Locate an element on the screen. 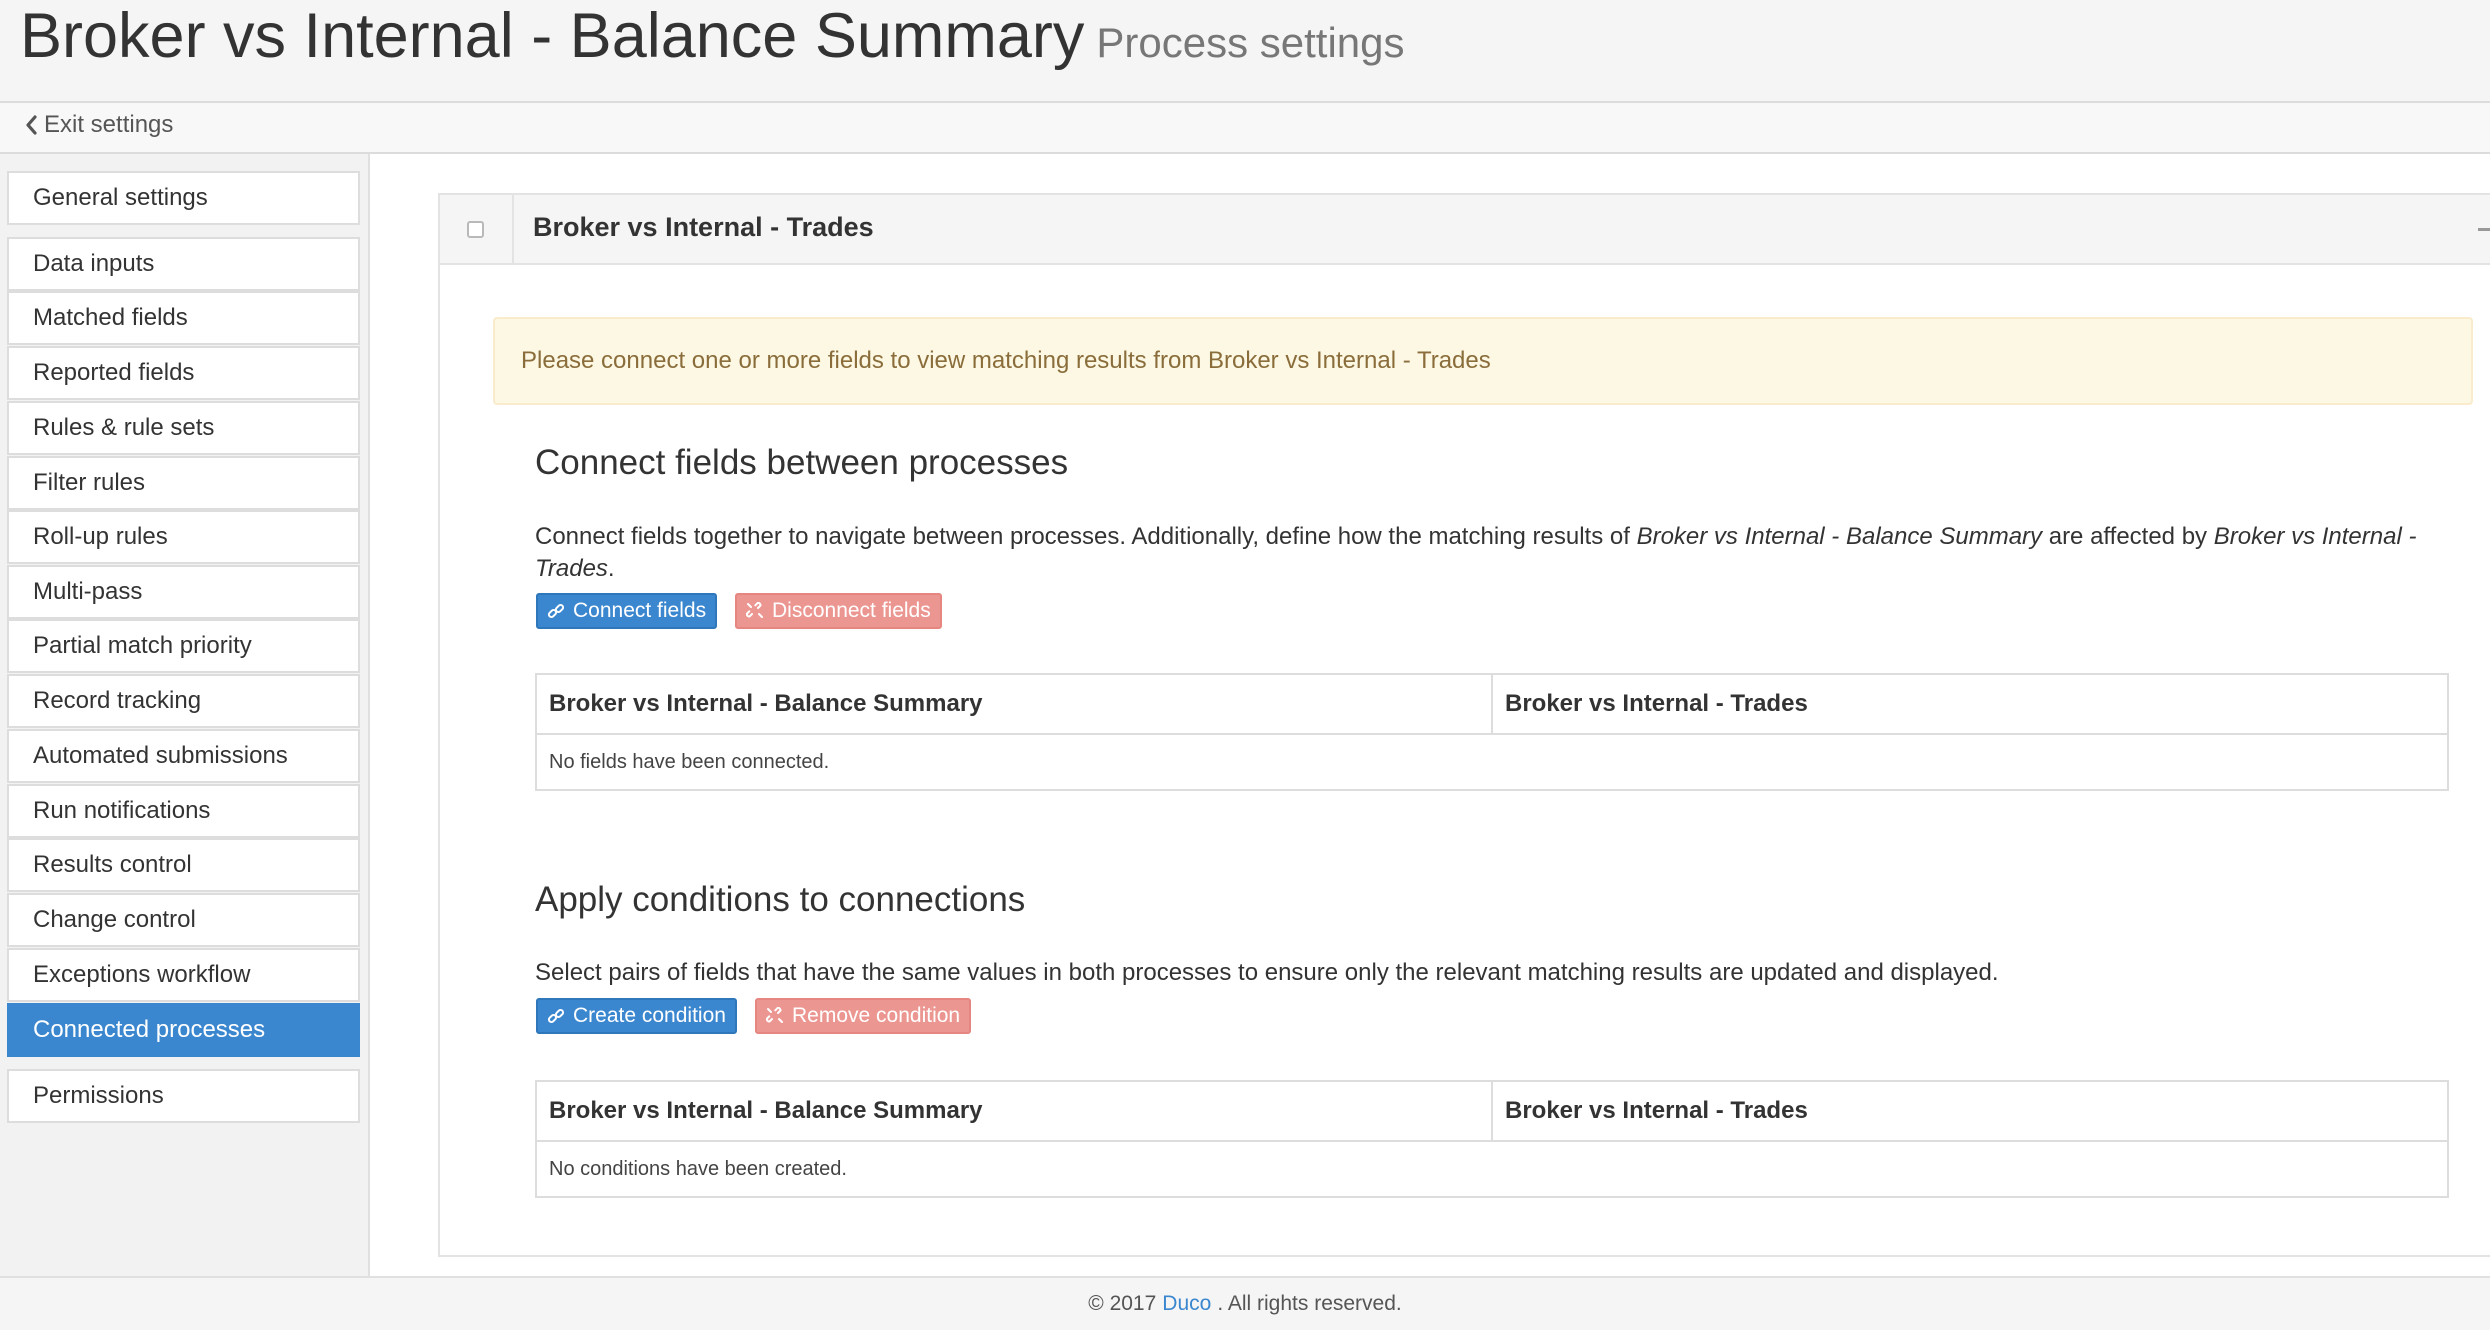 This screenshot has width=2490, height=1330. sidebar-item-label: Run notifications is located at coordinates (122, 810).